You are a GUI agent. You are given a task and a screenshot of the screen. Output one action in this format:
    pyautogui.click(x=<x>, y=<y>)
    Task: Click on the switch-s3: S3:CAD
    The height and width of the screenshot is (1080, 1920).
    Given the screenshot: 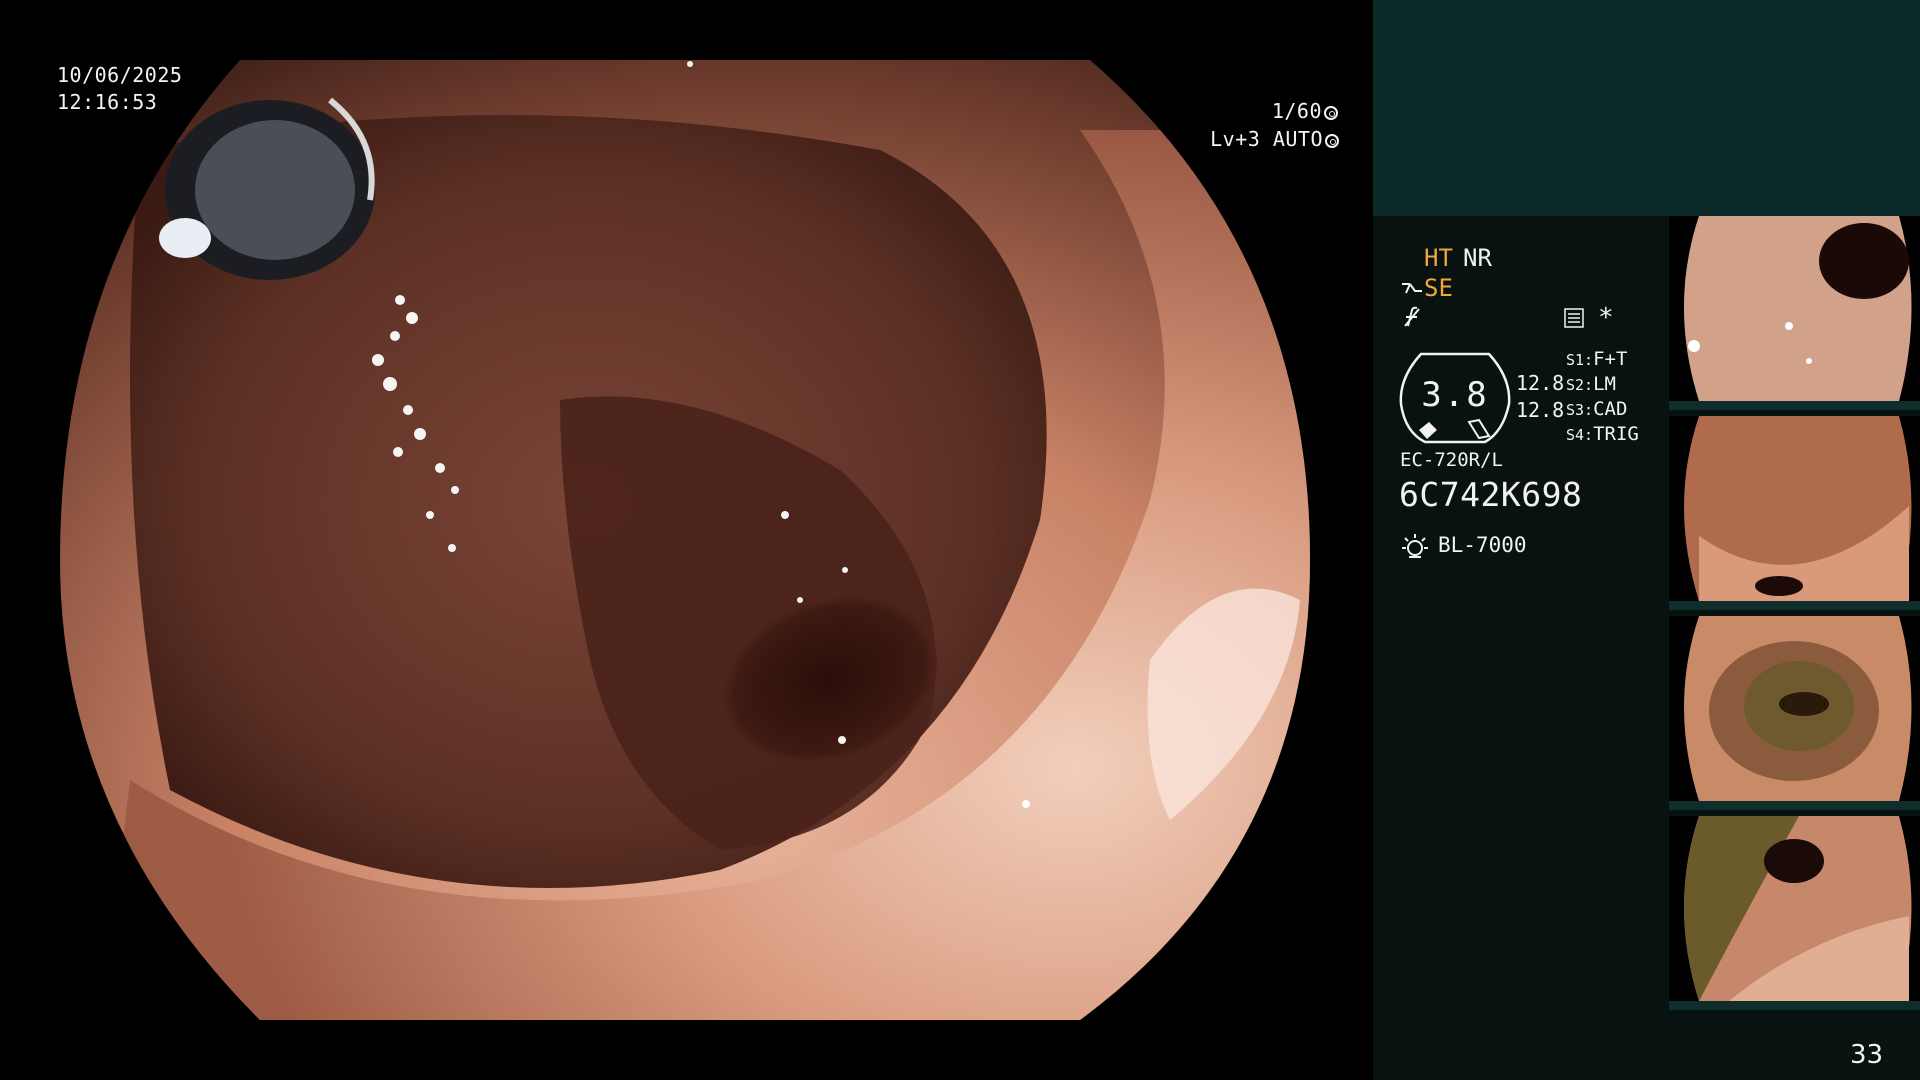 What is the action you would take?
    pyautogui.click(x=1596, y=409)
    